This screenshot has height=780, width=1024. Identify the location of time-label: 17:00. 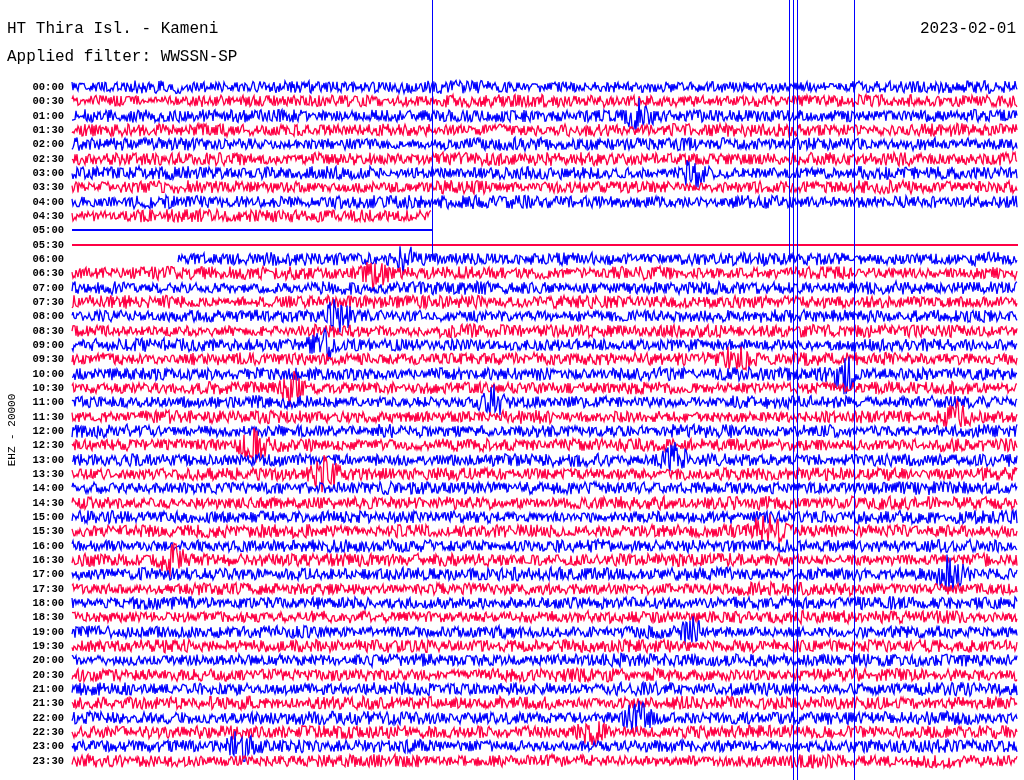
(47, 574).